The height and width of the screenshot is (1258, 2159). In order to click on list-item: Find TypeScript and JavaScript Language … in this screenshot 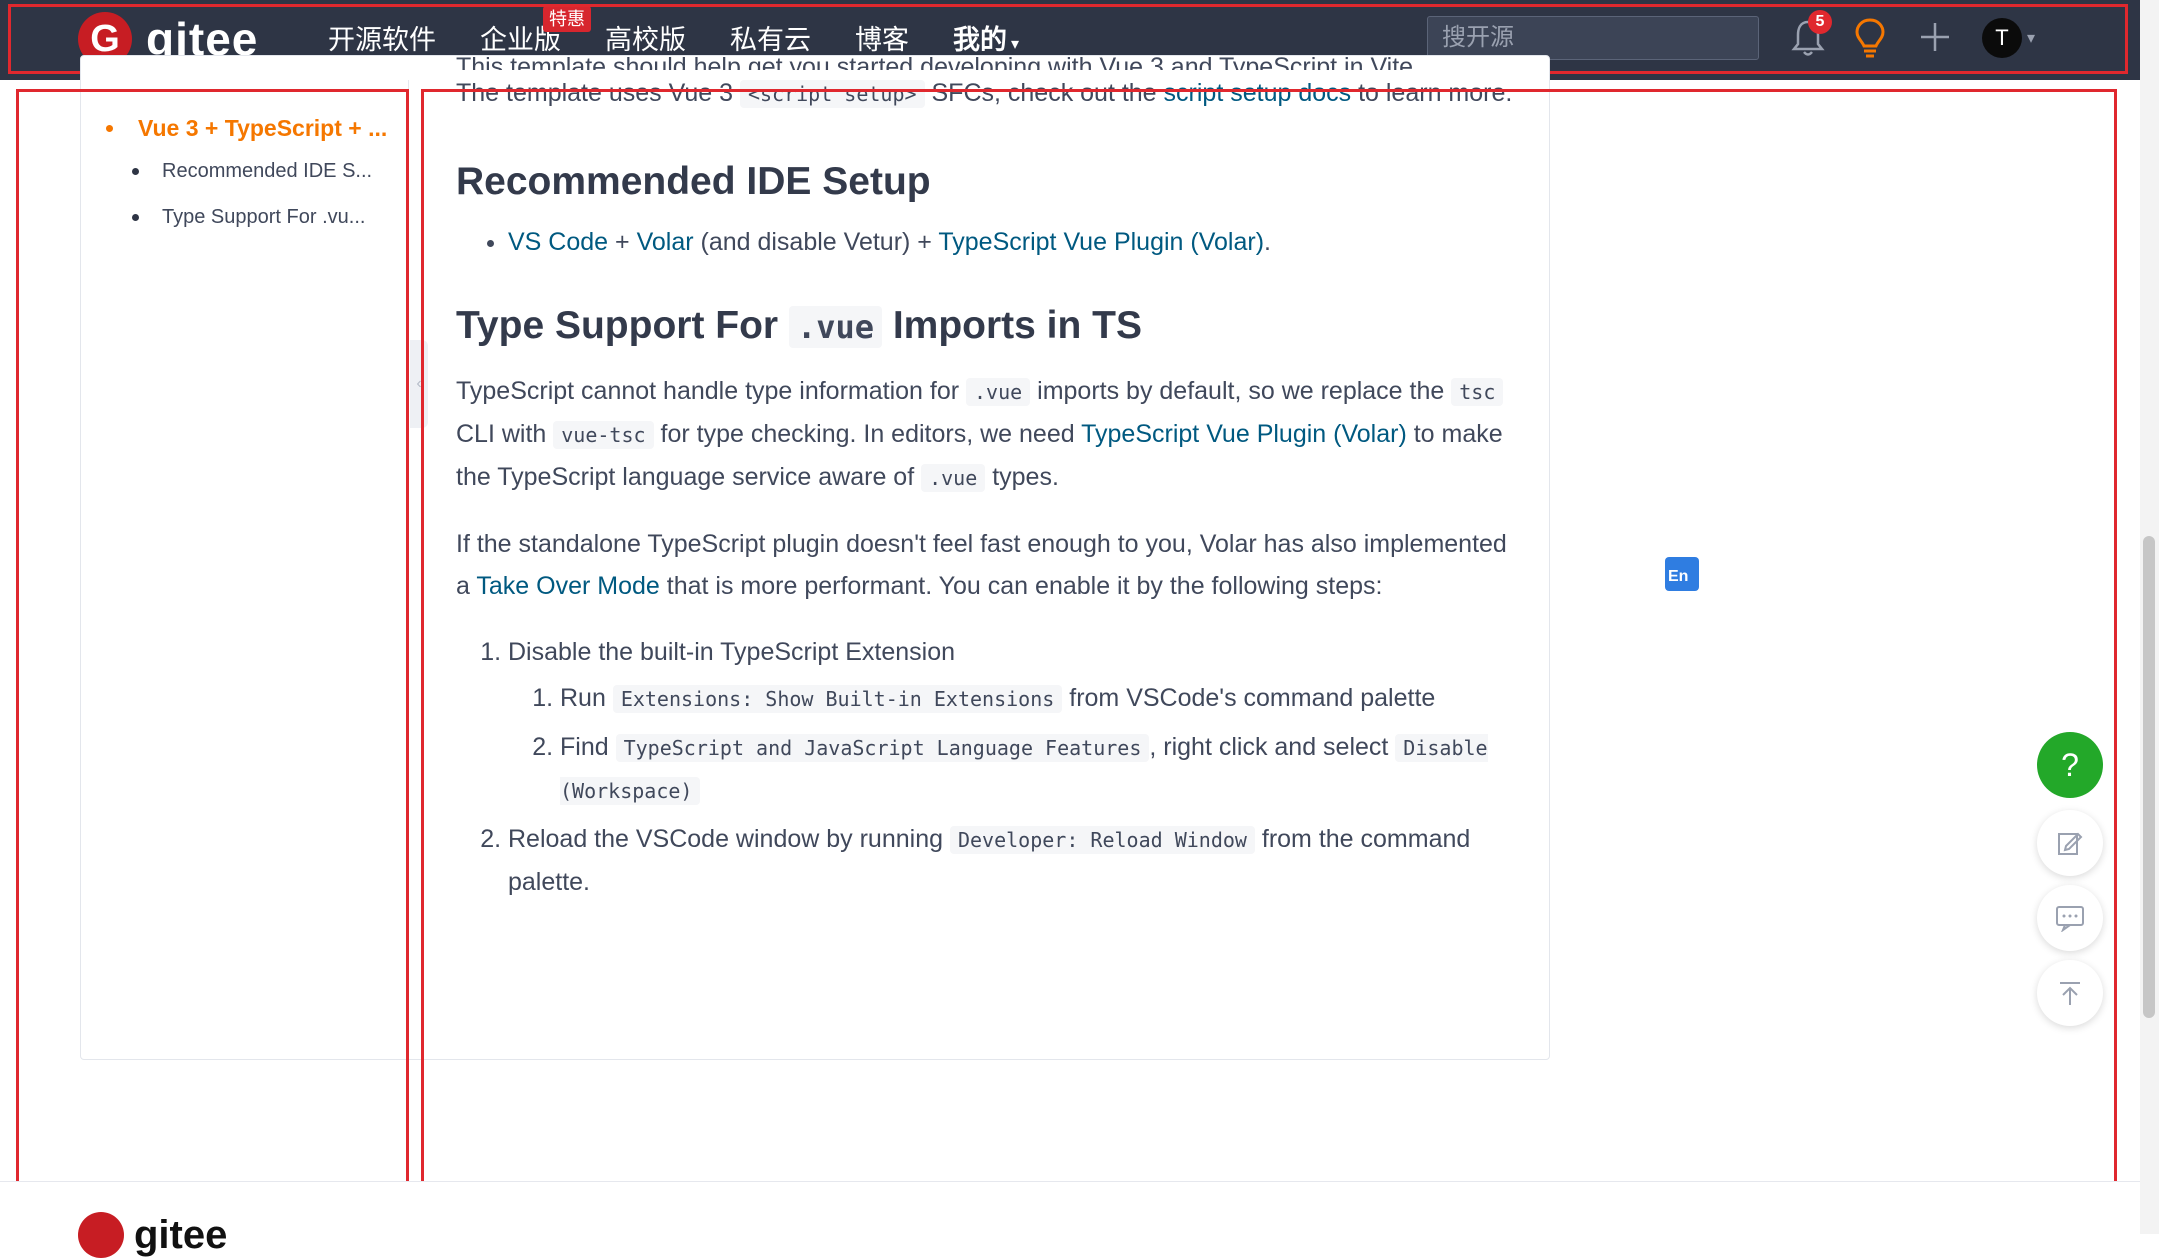, I will do `click(1038, 769)`.